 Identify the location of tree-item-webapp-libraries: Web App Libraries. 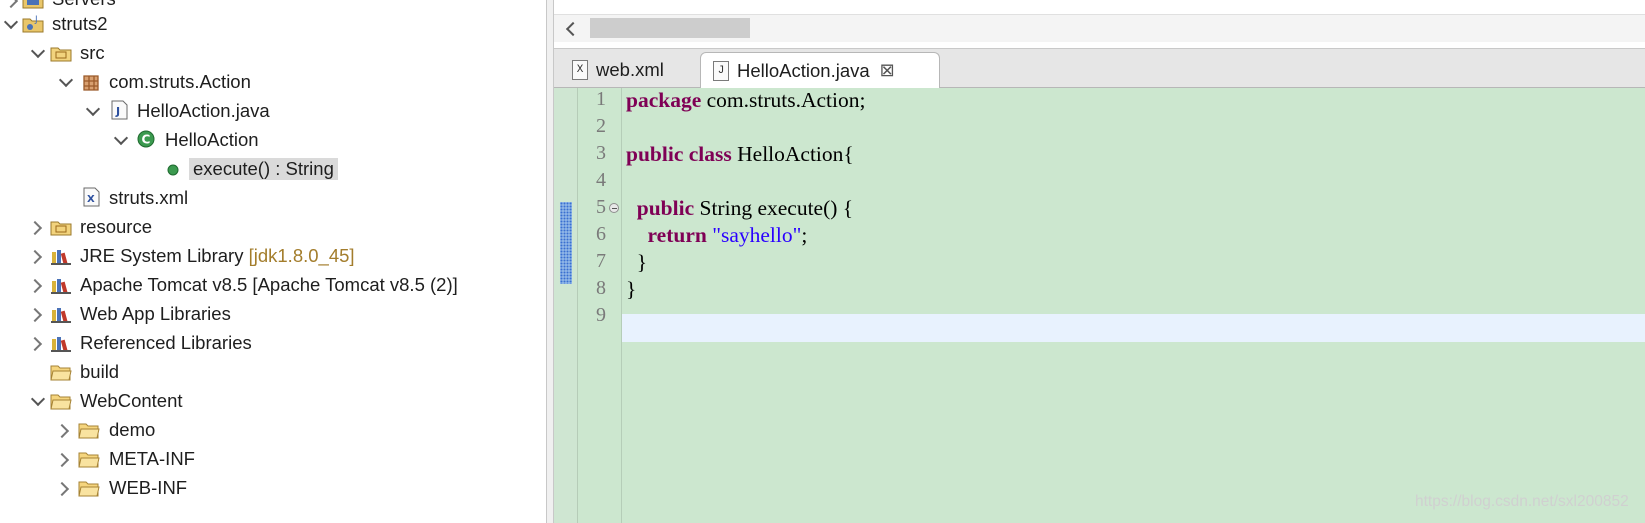
(270, 315).